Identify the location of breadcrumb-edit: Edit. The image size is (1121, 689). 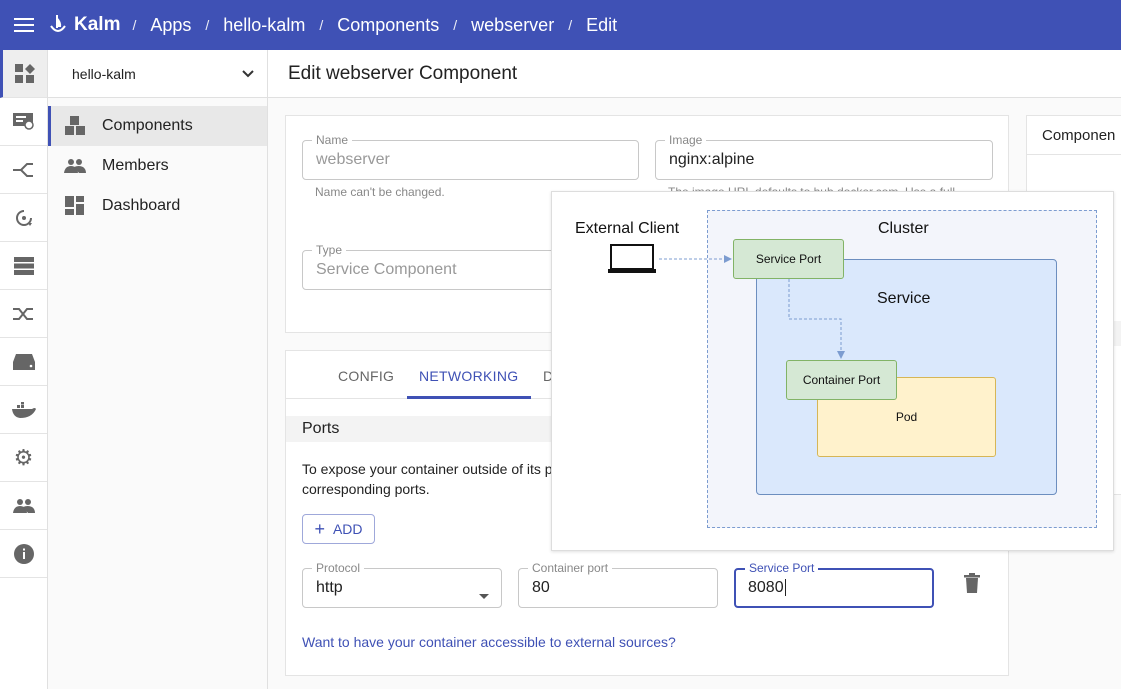
(602, 24).